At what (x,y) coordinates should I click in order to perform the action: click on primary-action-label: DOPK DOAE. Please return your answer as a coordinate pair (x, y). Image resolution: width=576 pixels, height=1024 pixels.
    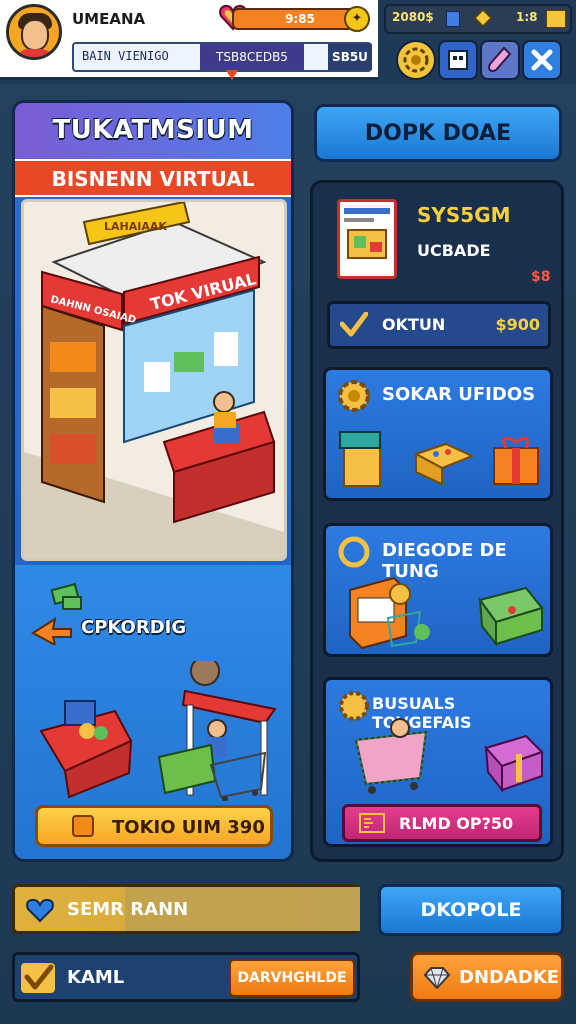
    Looking at the image, I should click on (438, 133).